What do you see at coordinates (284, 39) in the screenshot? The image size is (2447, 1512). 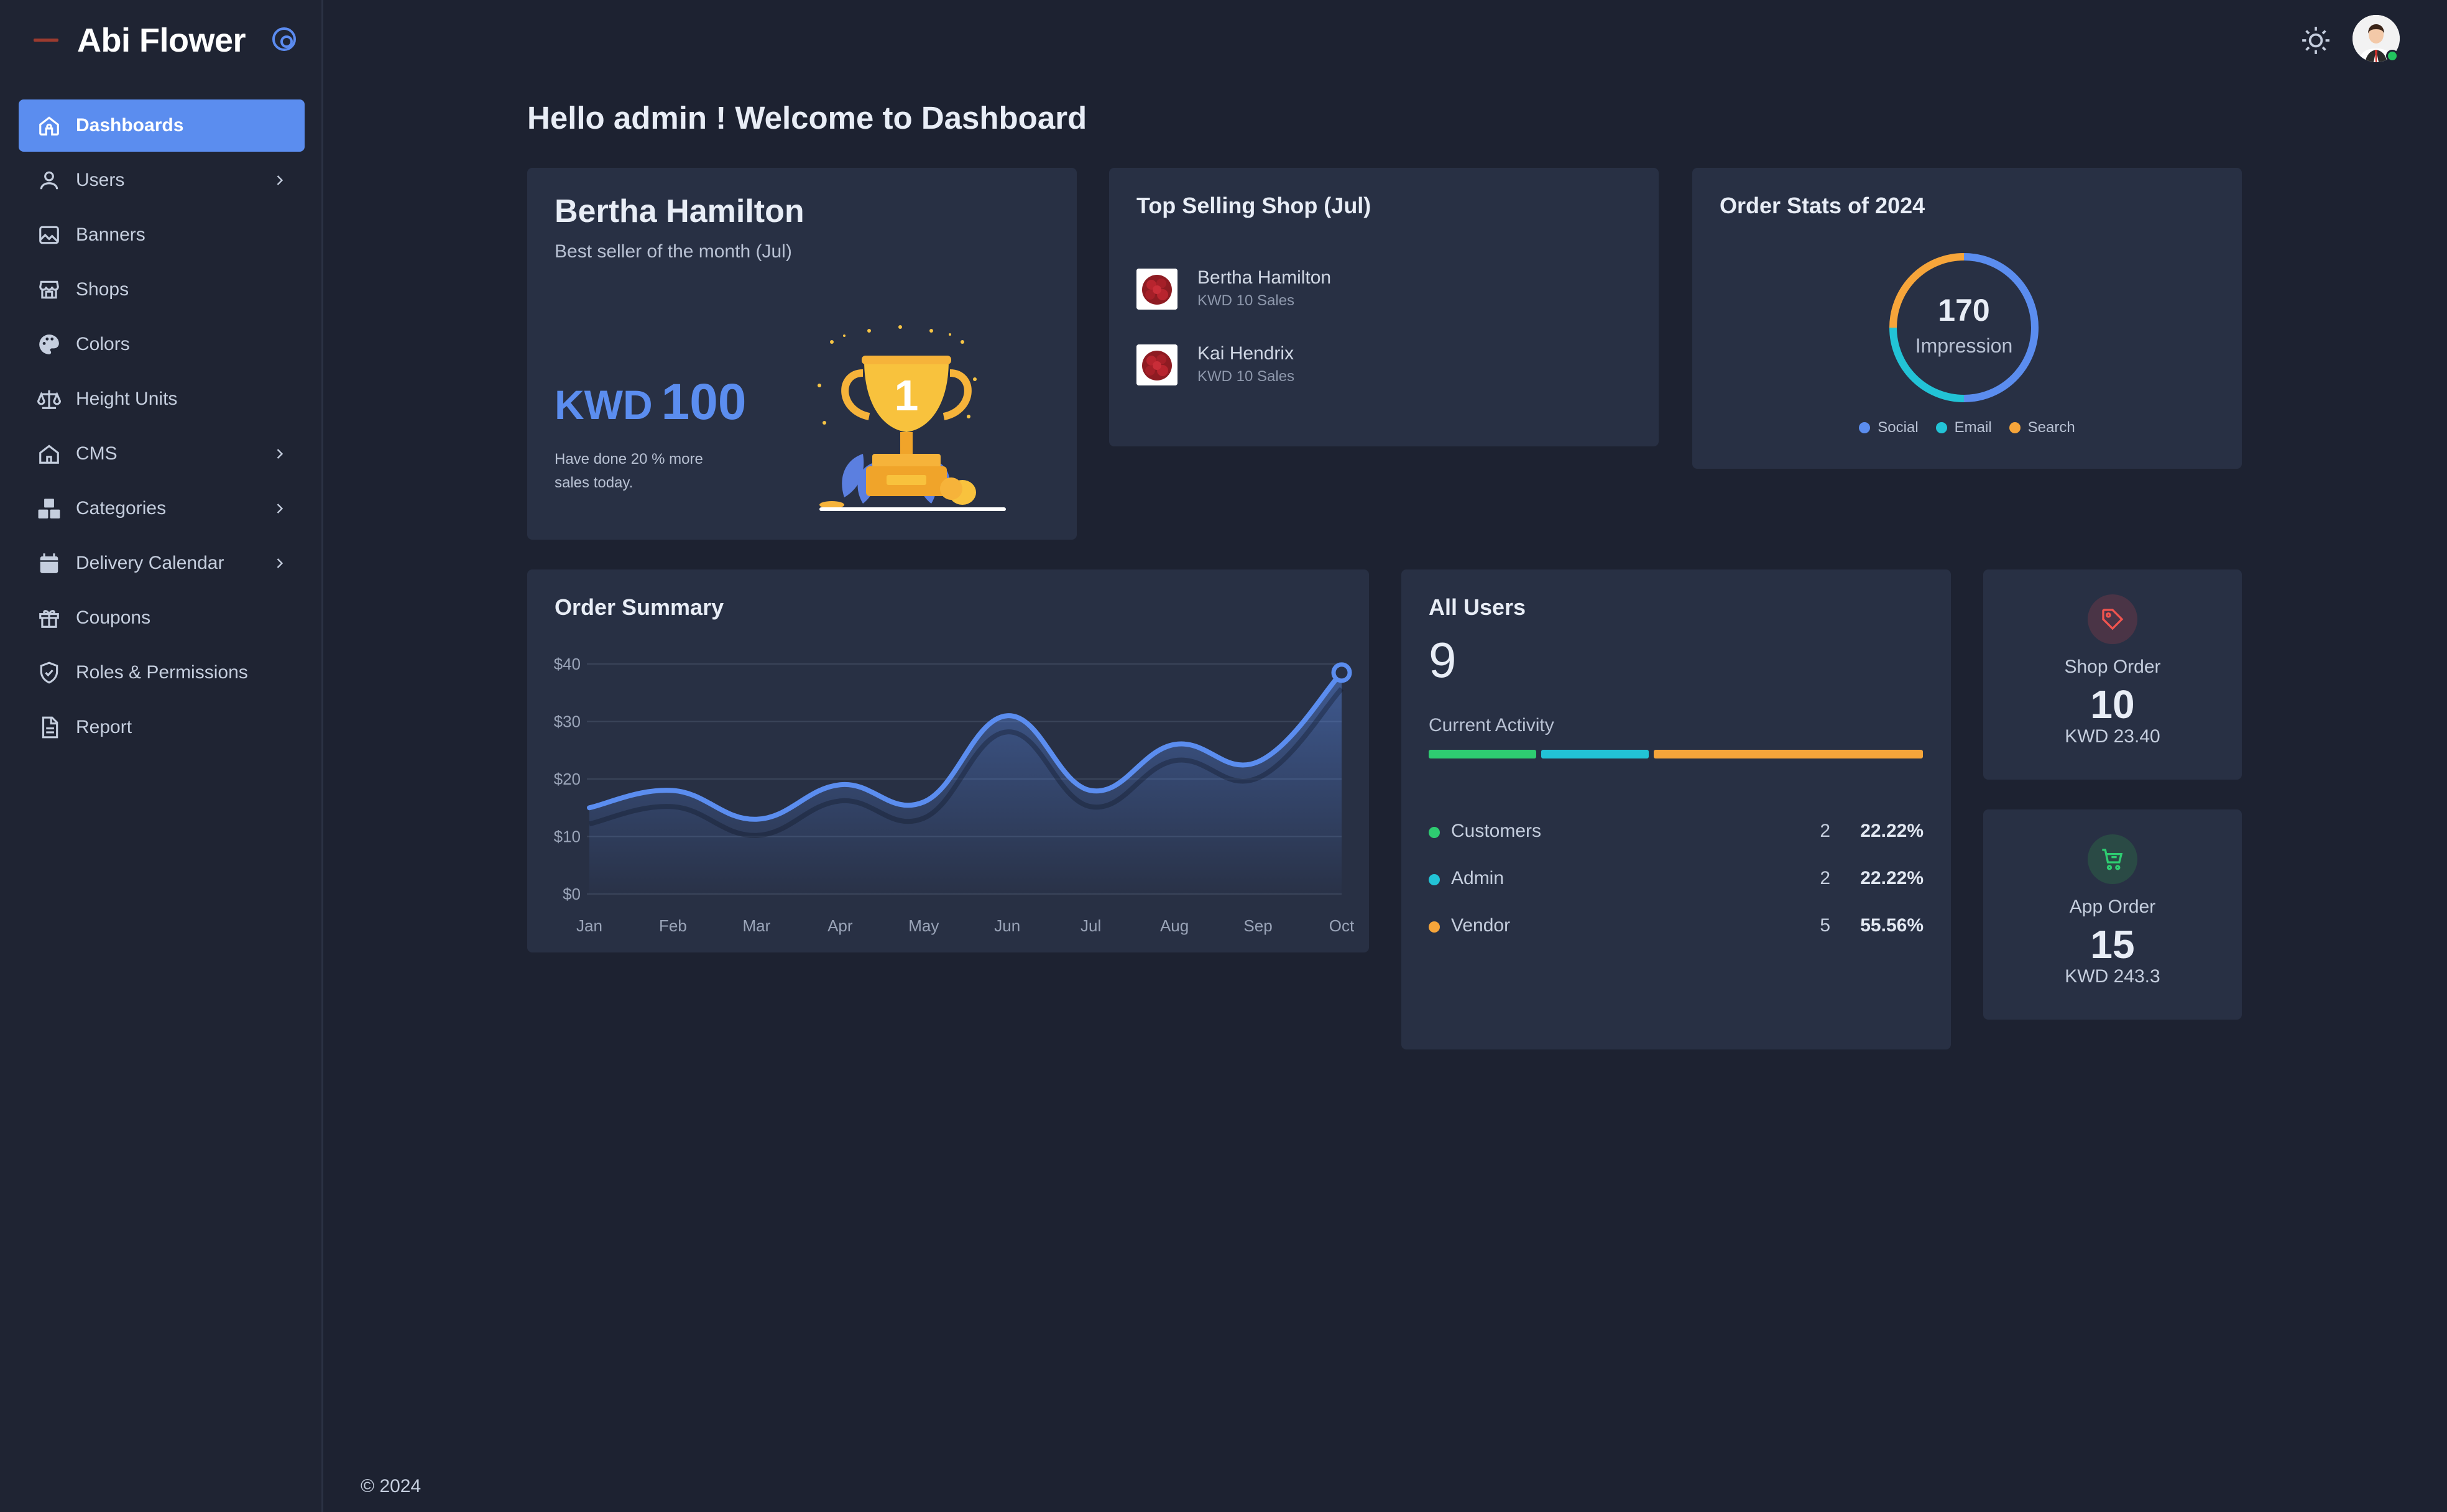 I see `sidebar-toggle-icon` at bounding box center [284, 39].